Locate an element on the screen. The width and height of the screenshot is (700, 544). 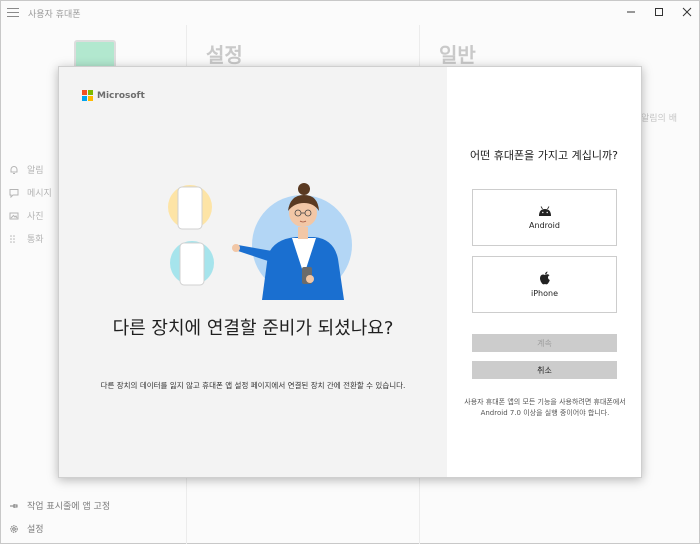
sidebar-item-label: 메시지 is located at coordinates (39, 194).